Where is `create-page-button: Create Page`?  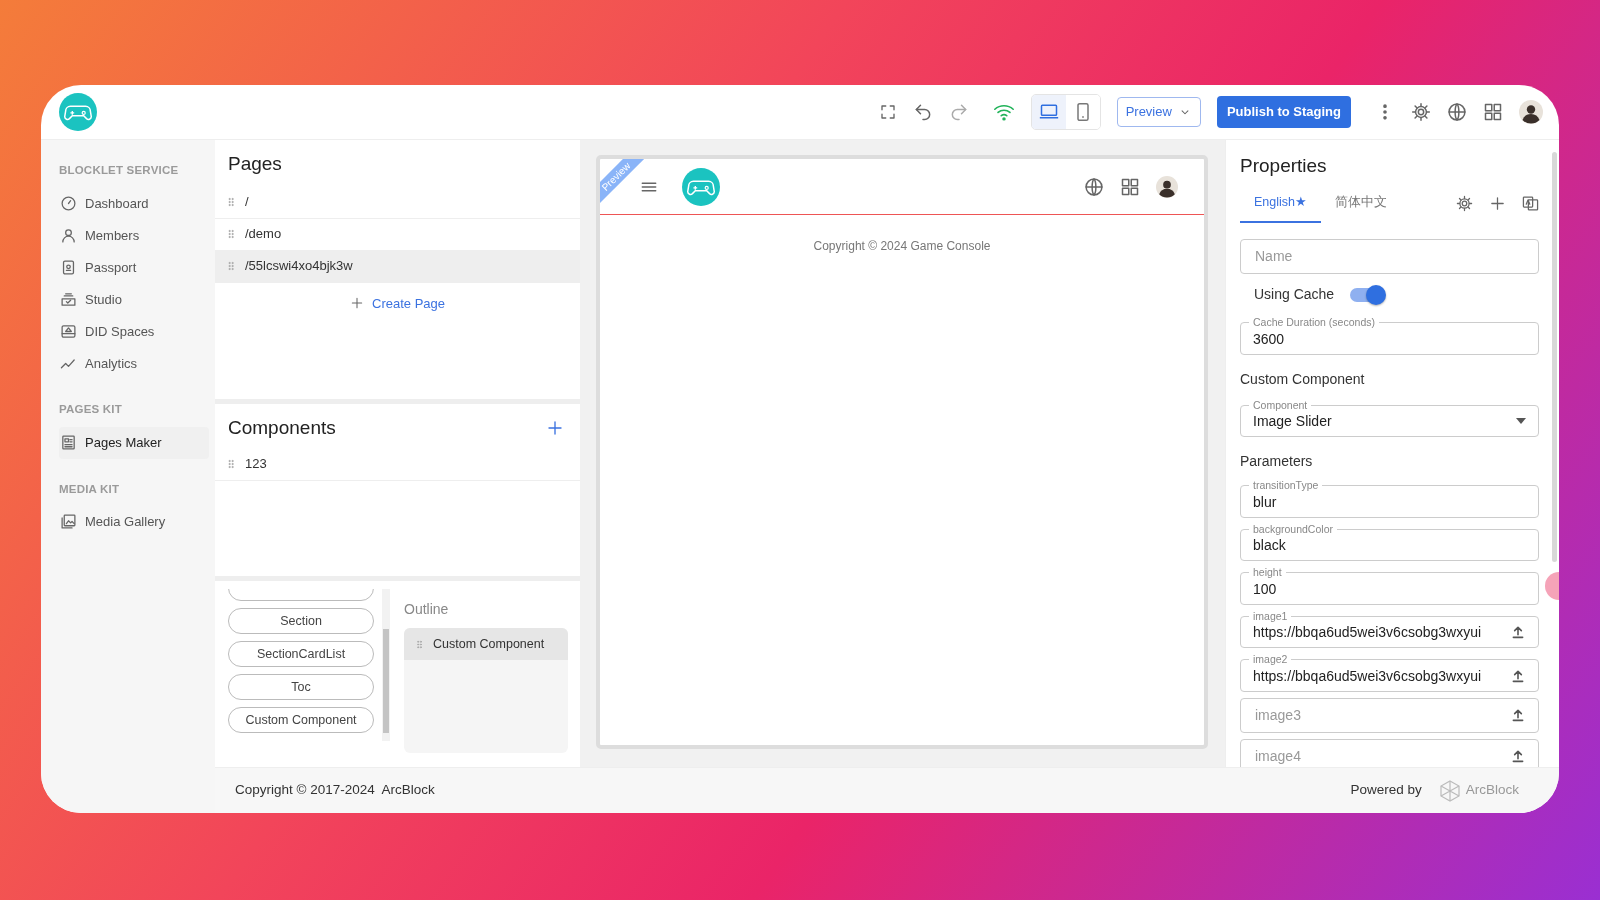
create-page-button: Create Page is located at coordinates (397, 303).